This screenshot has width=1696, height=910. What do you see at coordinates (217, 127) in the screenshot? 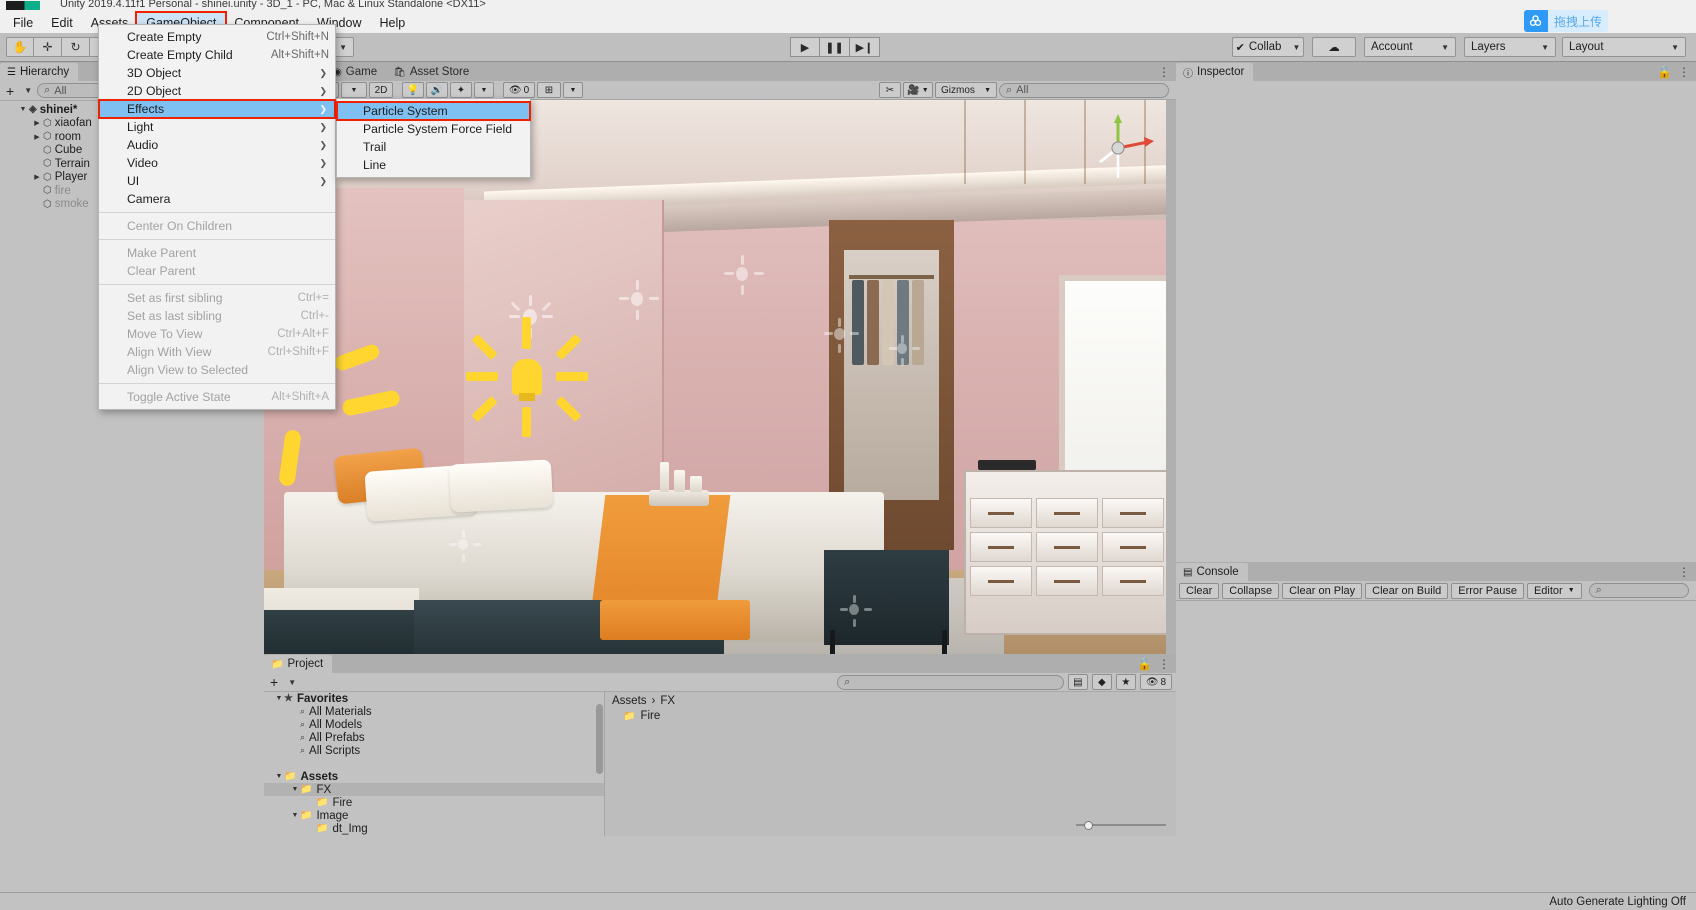
I see `menu-item-light: Light ❯` at bounding box center [217, 127].